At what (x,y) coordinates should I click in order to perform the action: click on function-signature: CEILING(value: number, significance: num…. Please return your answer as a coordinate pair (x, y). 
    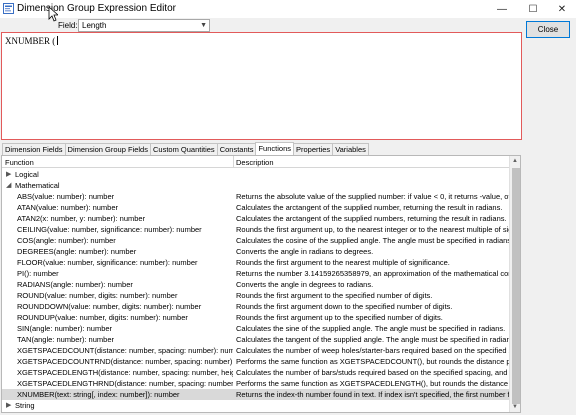
    Looking at the image, I should click on (109, 229).